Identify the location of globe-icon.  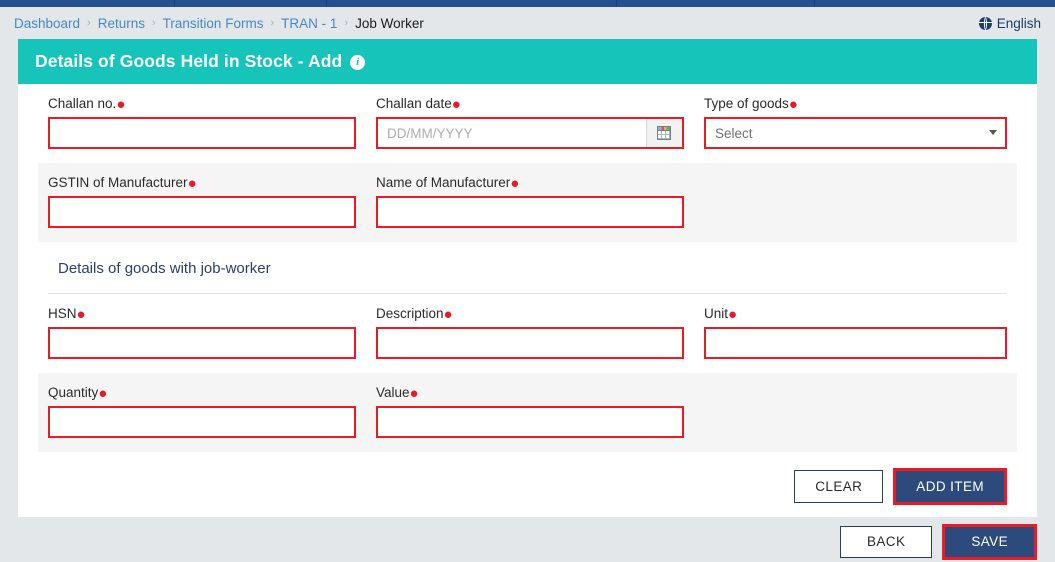
(985, 23).